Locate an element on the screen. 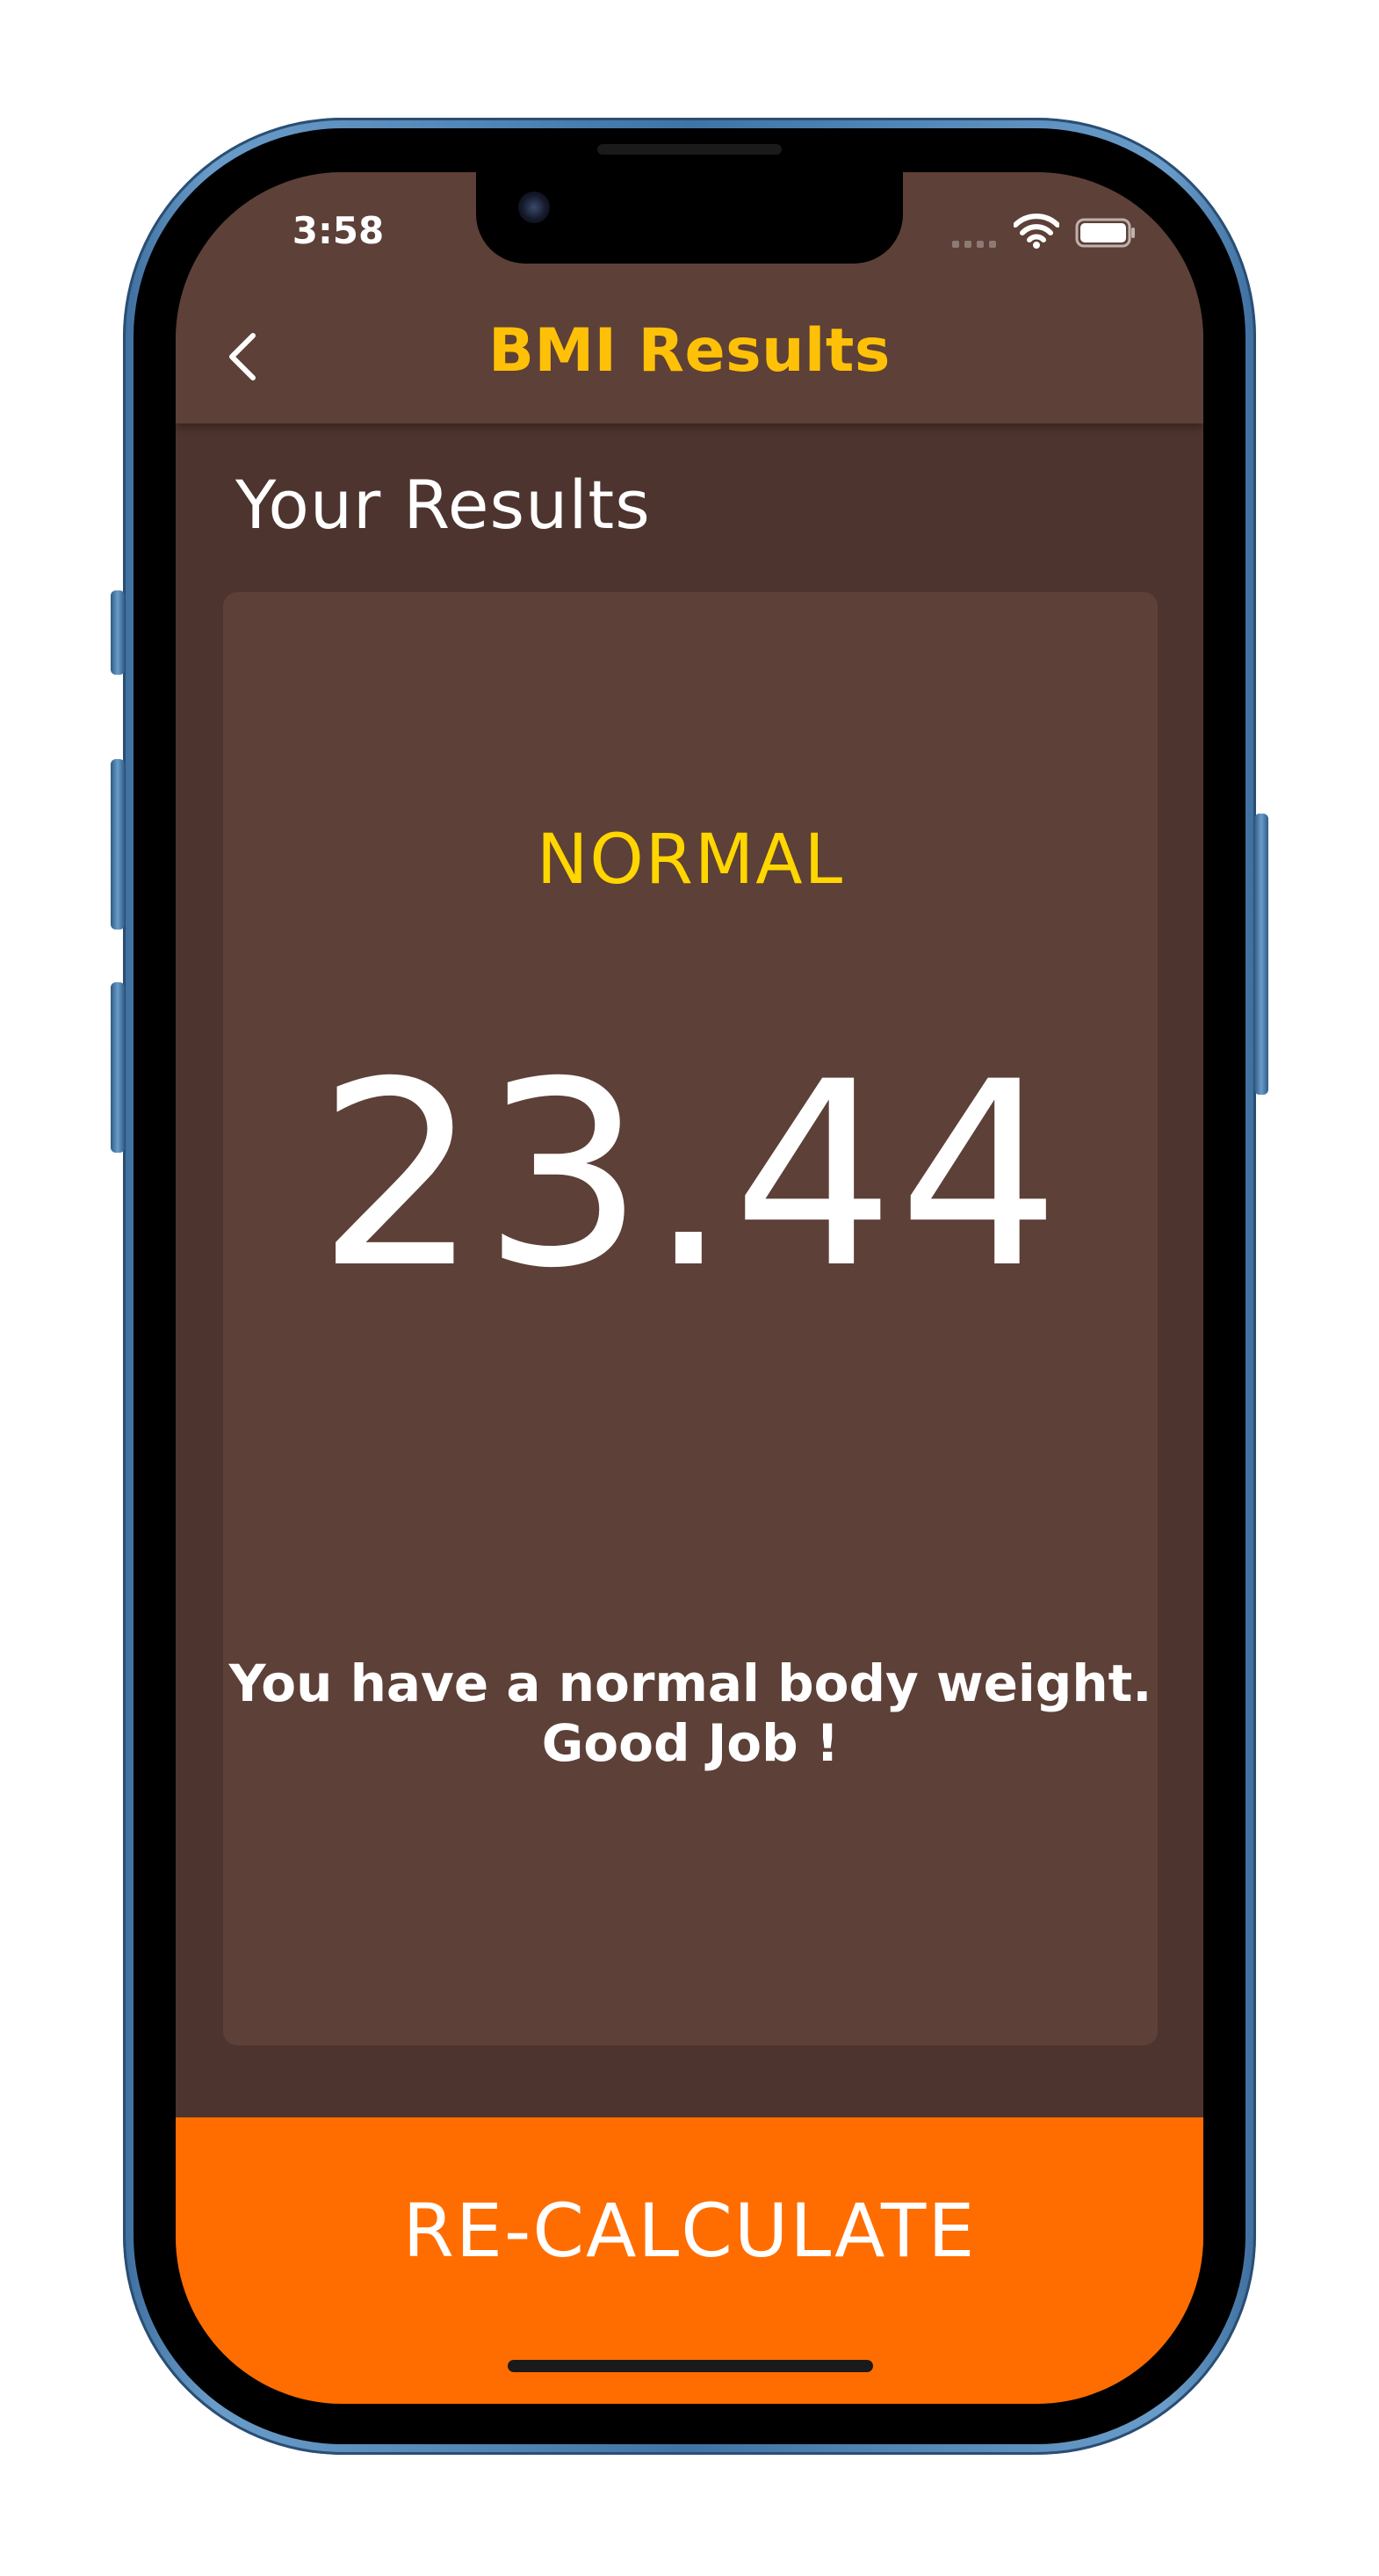 Image resolution: width=1379 pixels, height=2576 pixels. notch is located at coordinates (689, 218).